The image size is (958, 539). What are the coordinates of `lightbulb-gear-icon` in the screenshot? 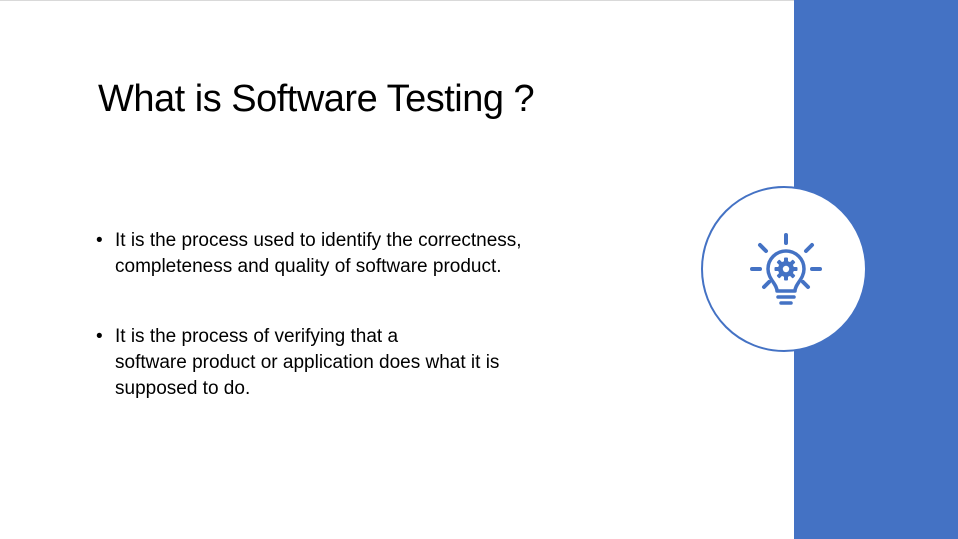 It's located at (786, 269).